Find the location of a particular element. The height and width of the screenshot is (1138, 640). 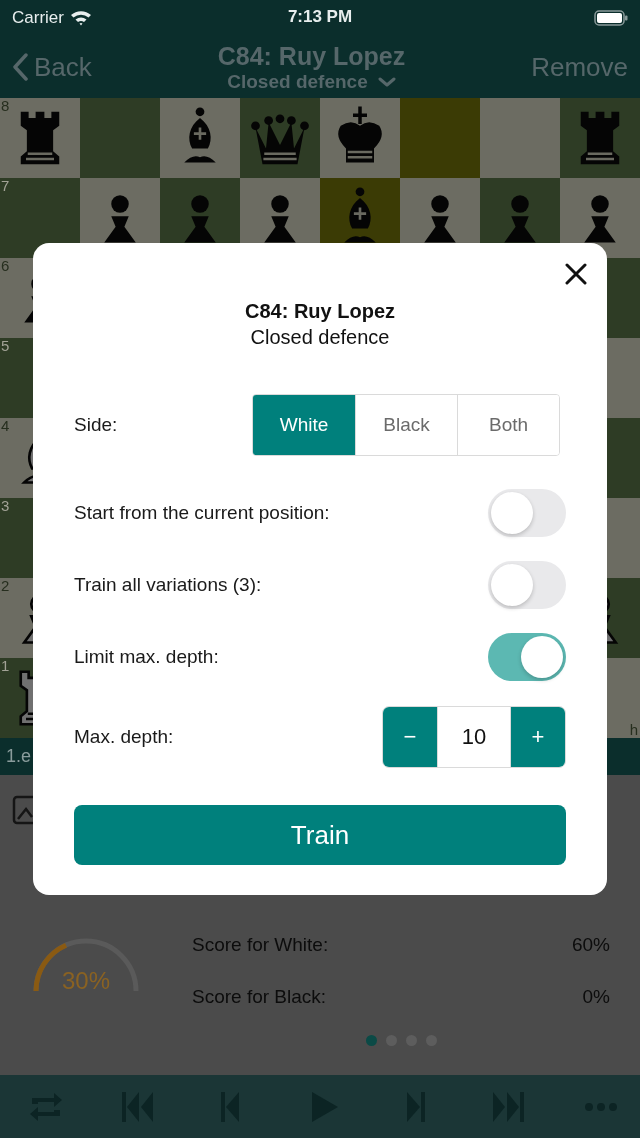

train-button: Train is located at coordinates (320, 835).